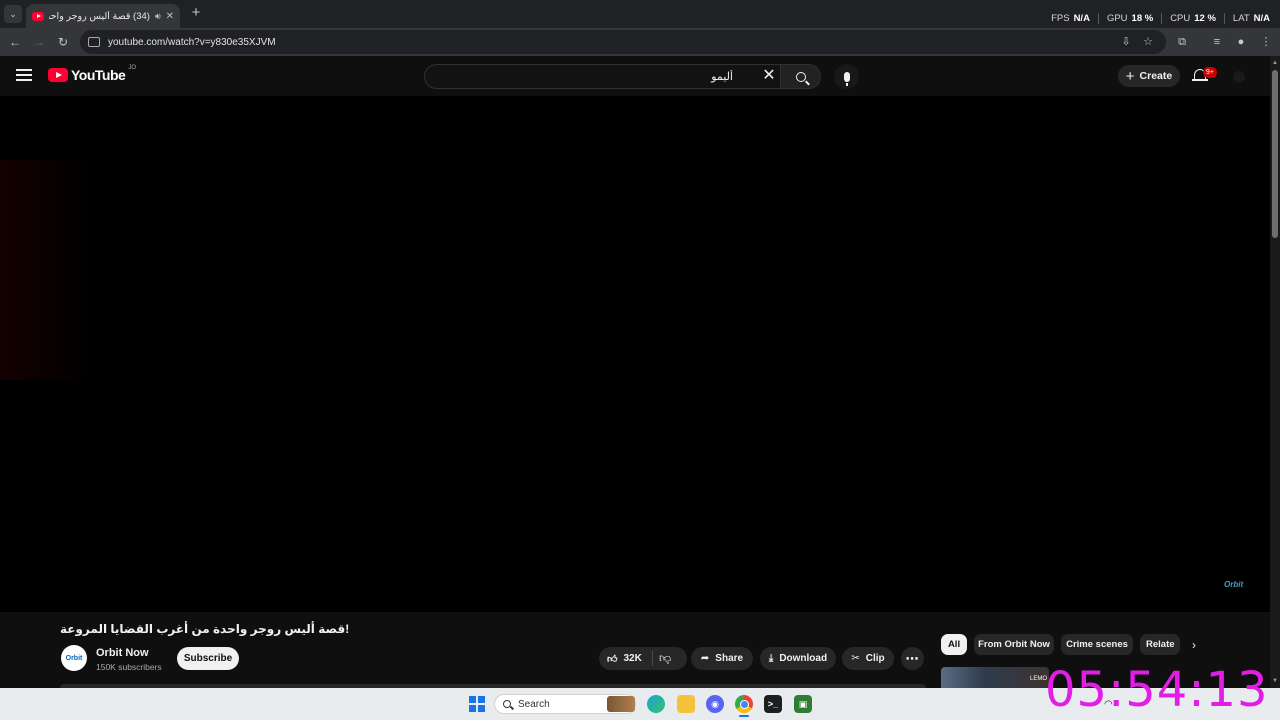 Image resolution: width=1280 pixels, height=720 pixels. What do you see at coordinates (39, 42) in the screenshot?
I see `forward-arrow-icon: →` at bounding box center [39, 42].